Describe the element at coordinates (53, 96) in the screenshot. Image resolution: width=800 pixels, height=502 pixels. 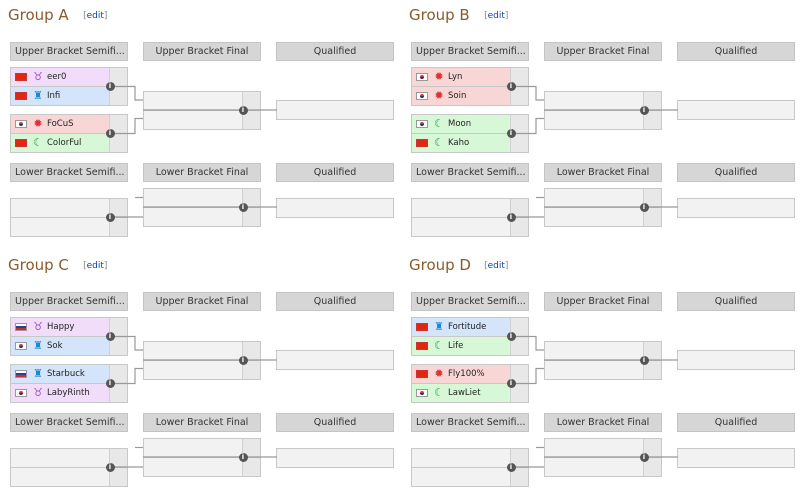
I see `player-name: Infi` at that location.